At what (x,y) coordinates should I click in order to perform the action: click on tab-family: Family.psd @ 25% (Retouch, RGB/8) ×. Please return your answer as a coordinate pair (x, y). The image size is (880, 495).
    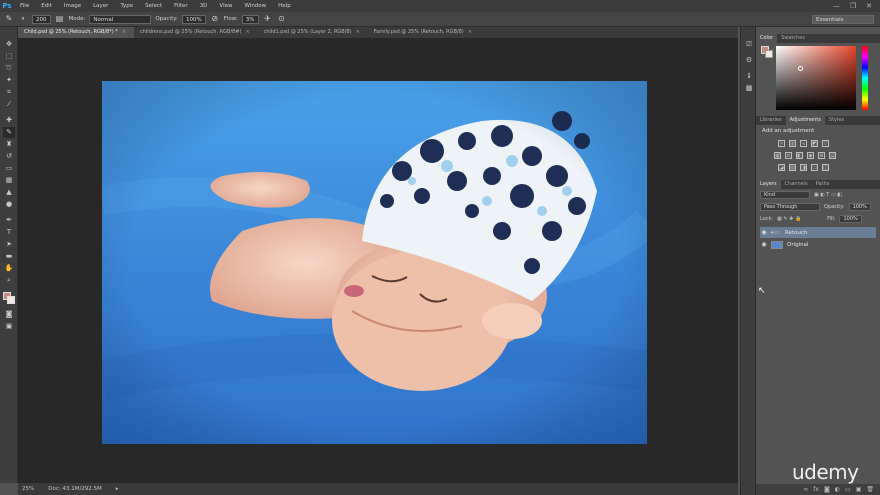
    Looking at the image, I should click on (424, 32).